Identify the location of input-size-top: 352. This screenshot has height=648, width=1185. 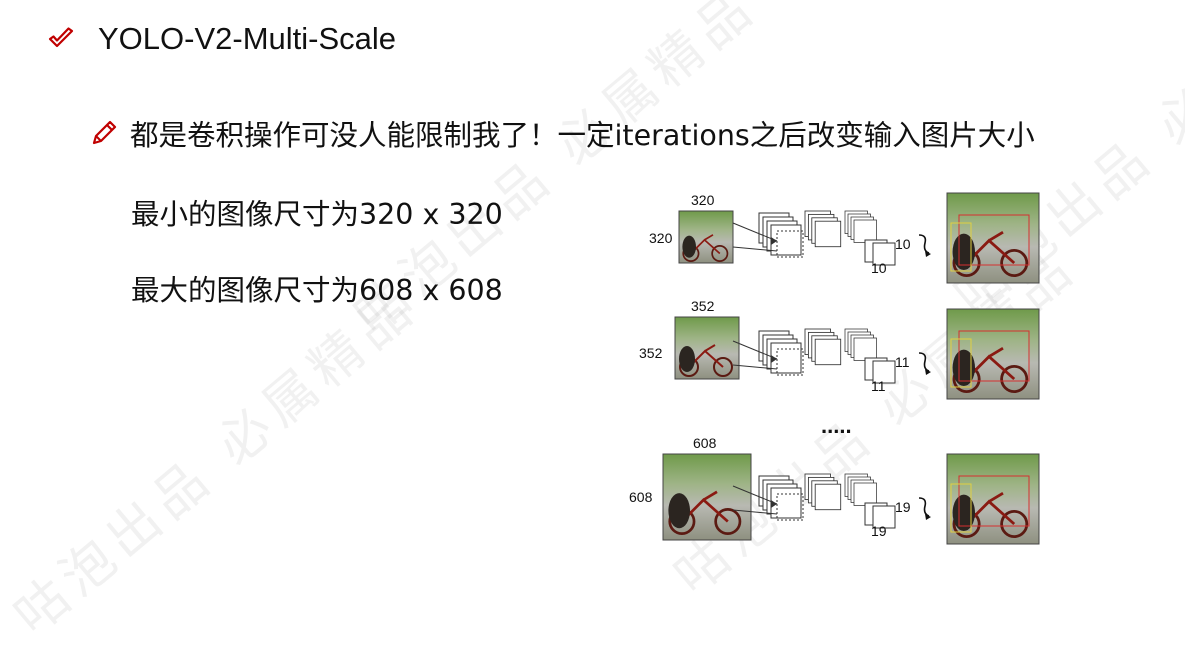
(703, 306).